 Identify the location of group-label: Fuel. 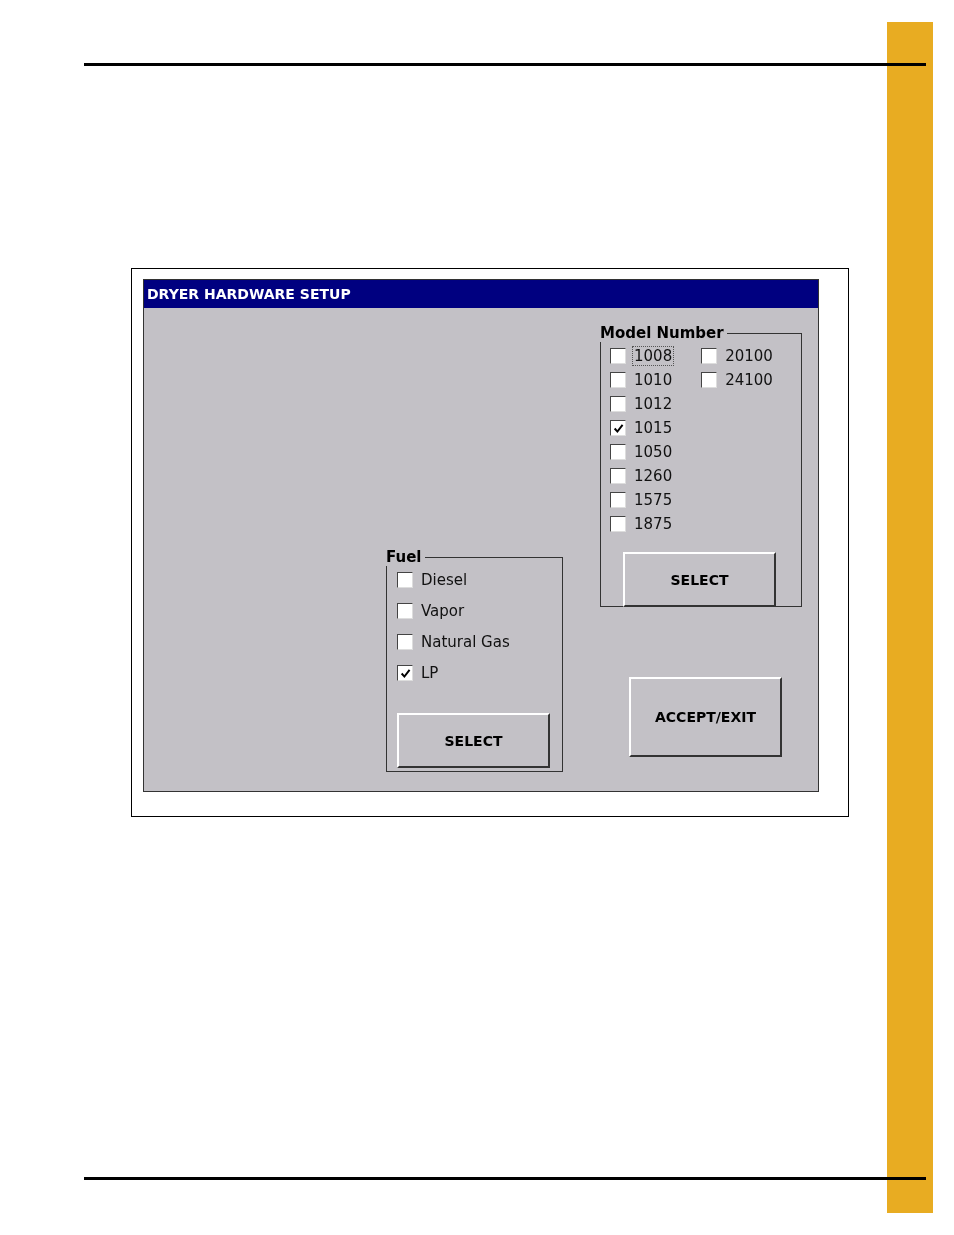
(404, 557).